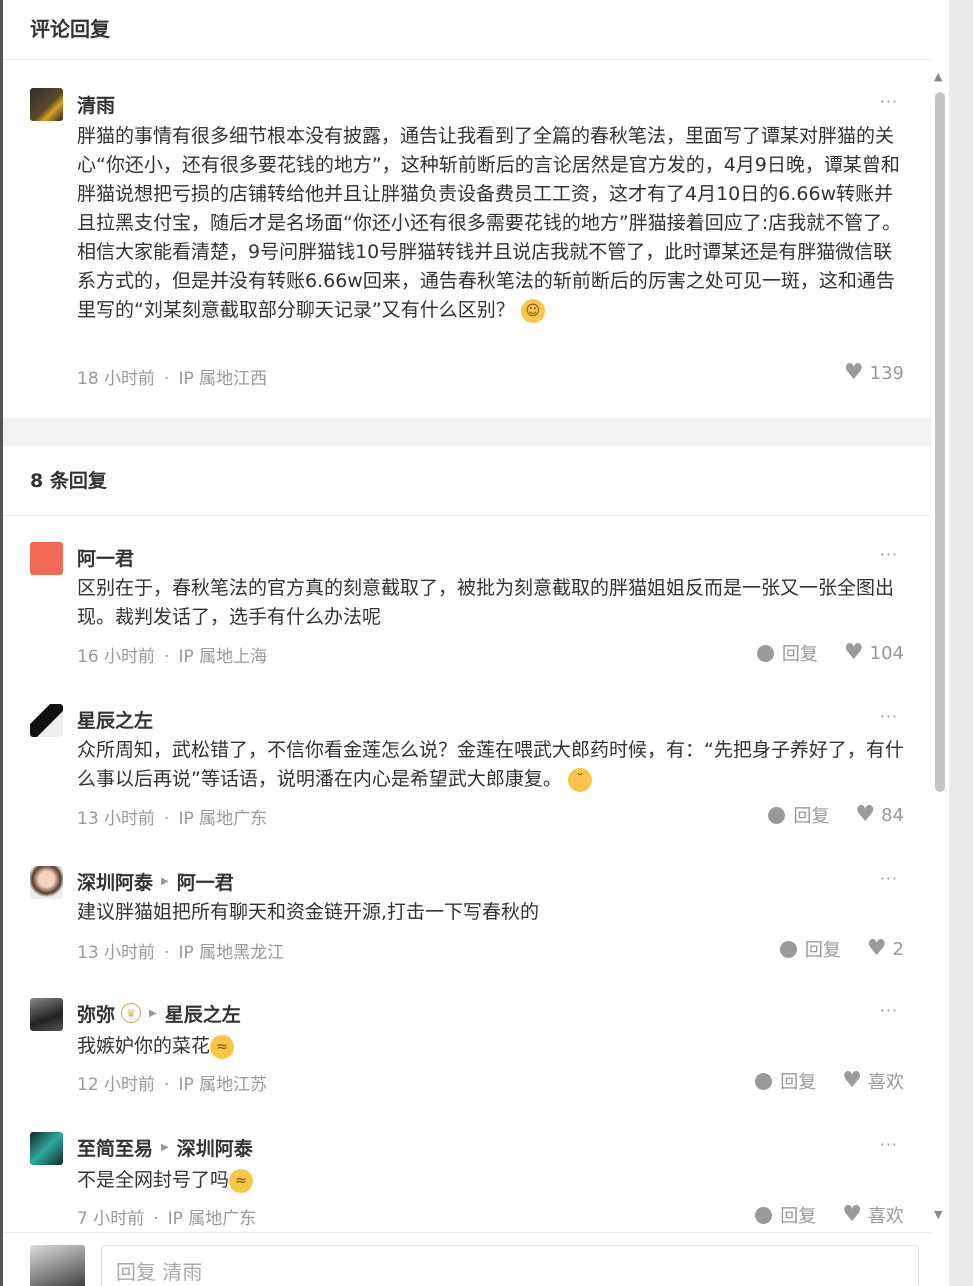 The height and width of the screenshot is (1286, 973). What do you see at coordinates (115, 1147) in the screenshot?
I see `author-name: 至简至易` at bounding box center [115, 1147].